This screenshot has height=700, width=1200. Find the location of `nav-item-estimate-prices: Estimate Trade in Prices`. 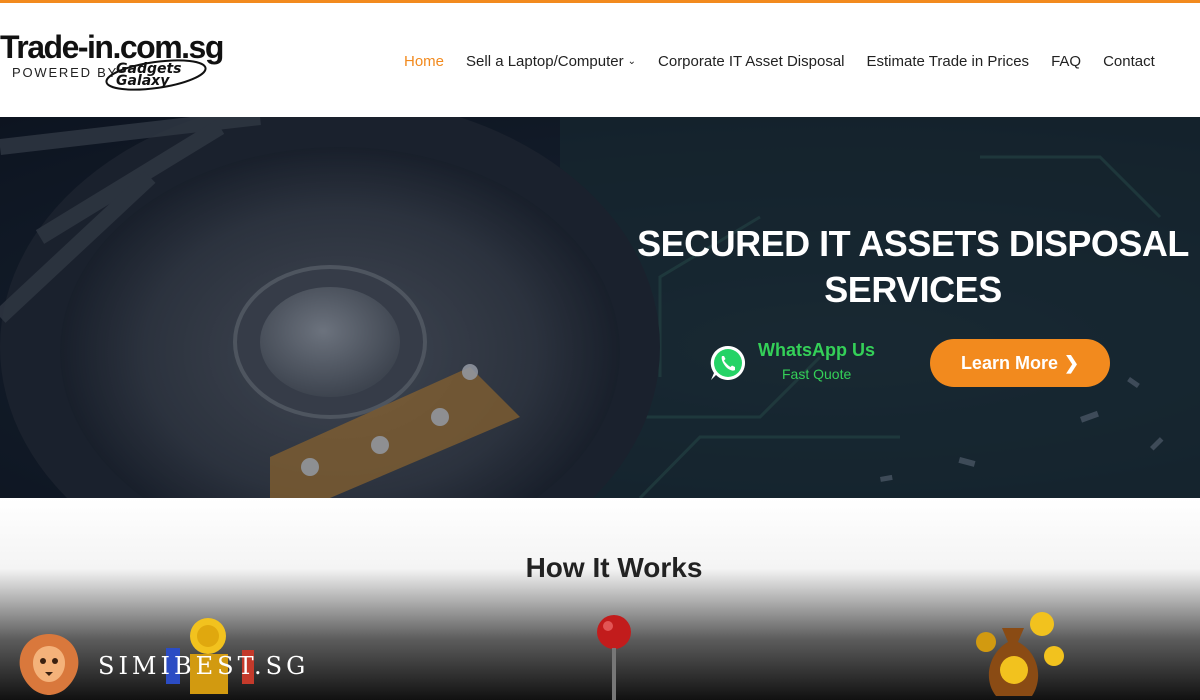

nav-item-estimate-prices: Estimate Trade in Prices is located at coordinates (948, 61).